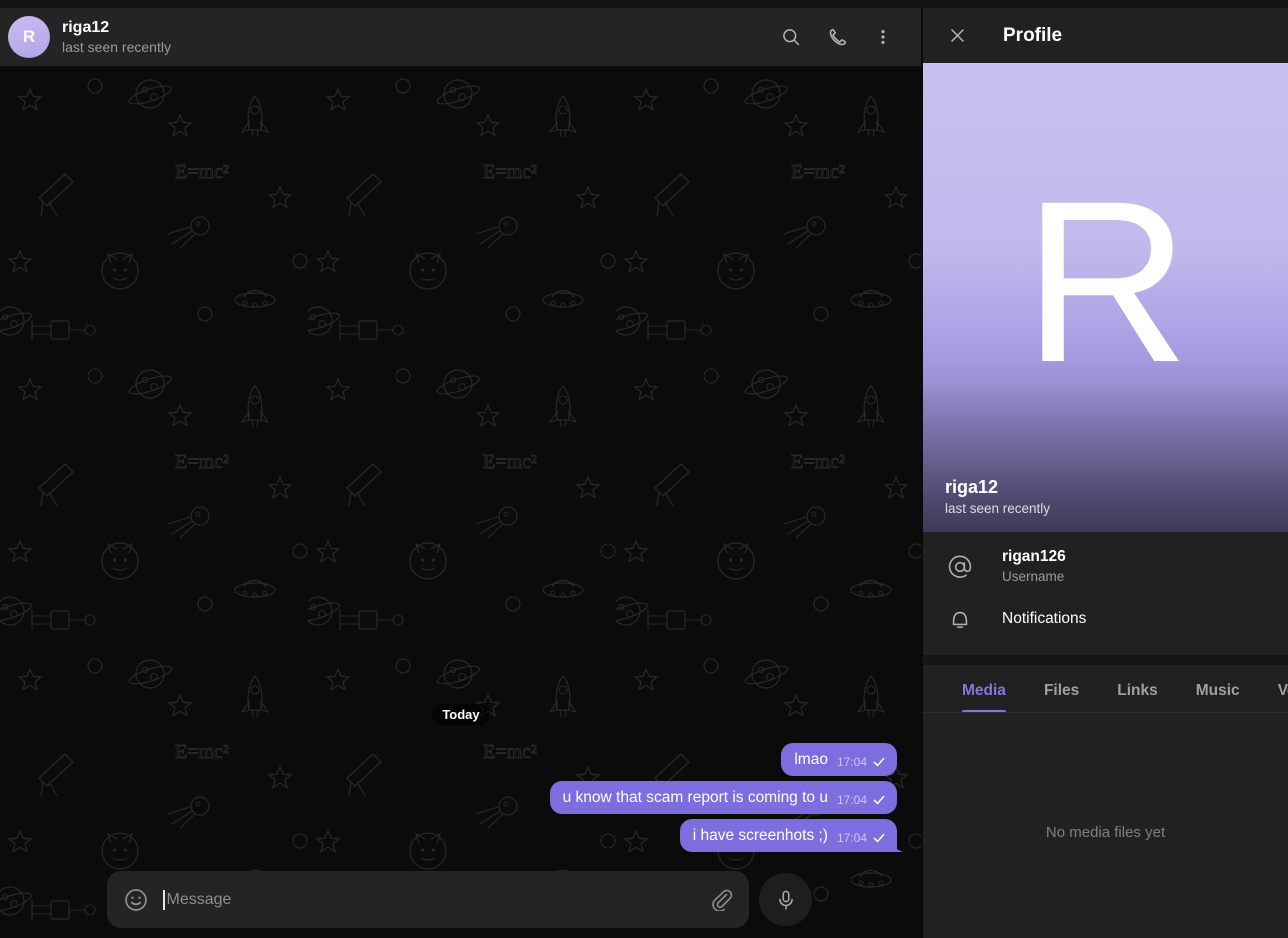 The width and height of the screenshot is (1288, 938). I want to click on profile-name: riga12, so click(972, 487).